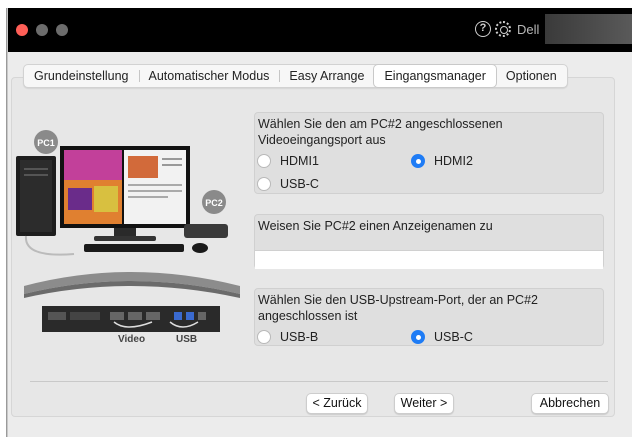 The image size is (632, 437). I want to click on tab-easy-arrange: Easy Arrange, so click(326, 76).